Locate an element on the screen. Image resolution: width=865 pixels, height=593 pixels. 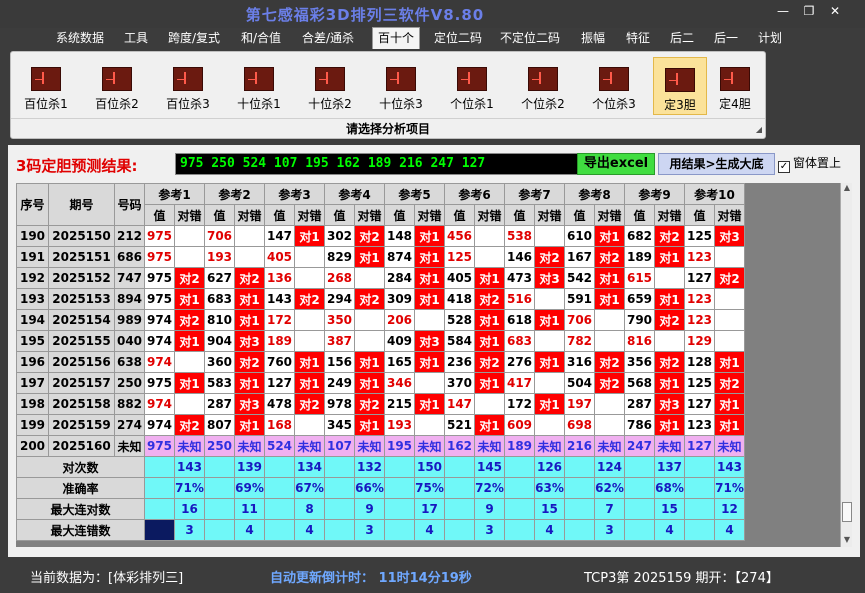
ribbon-button-hundreds-kill-3: 百位杀3 is located at coordinates (188, 86).